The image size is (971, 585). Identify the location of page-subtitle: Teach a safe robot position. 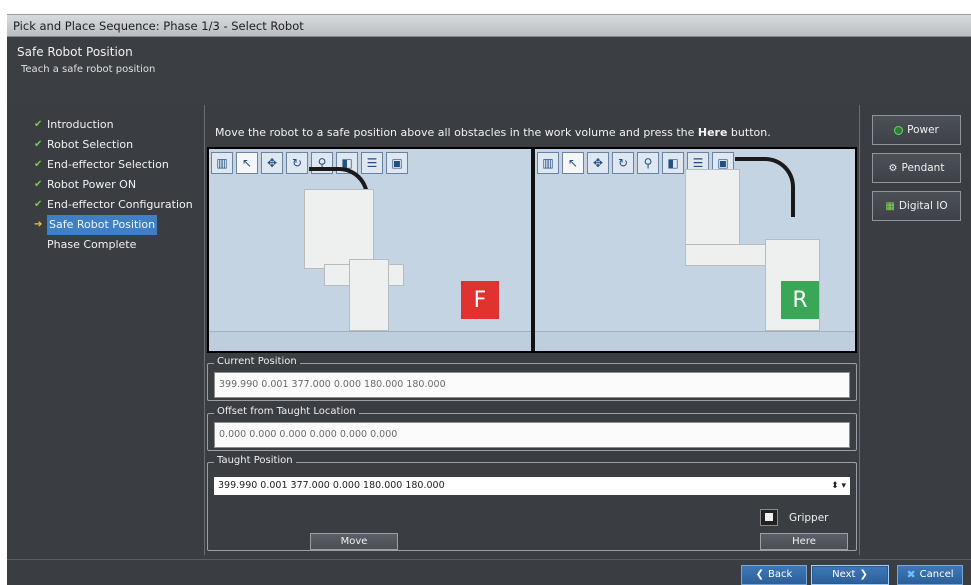
(88, 69).